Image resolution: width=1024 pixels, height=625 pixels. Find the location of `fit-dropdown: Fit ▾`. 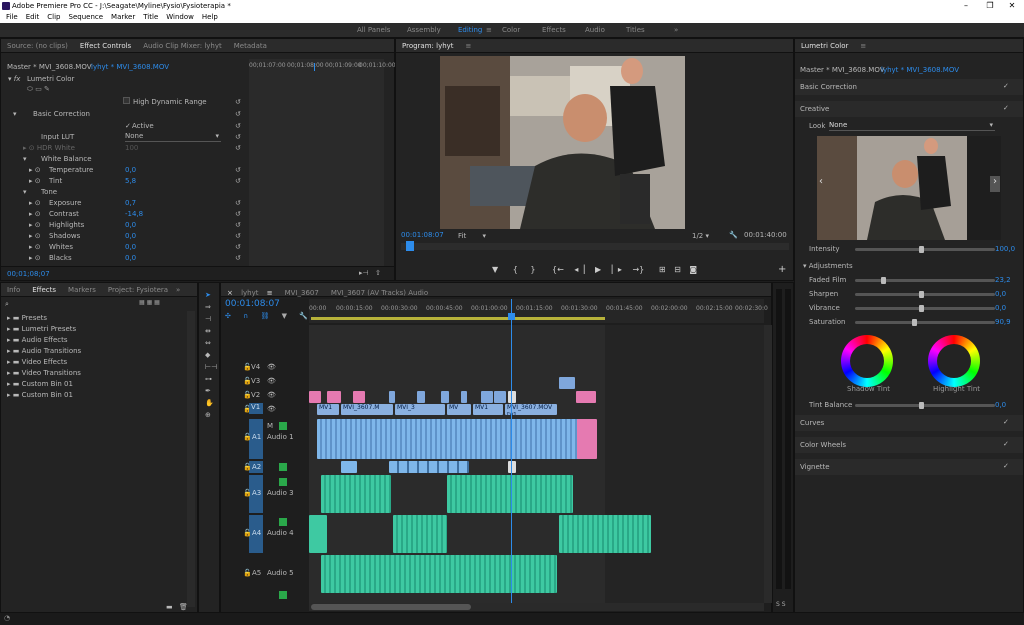

fit-dropdown: Fit ▾ is located at coordinates (472, 236).